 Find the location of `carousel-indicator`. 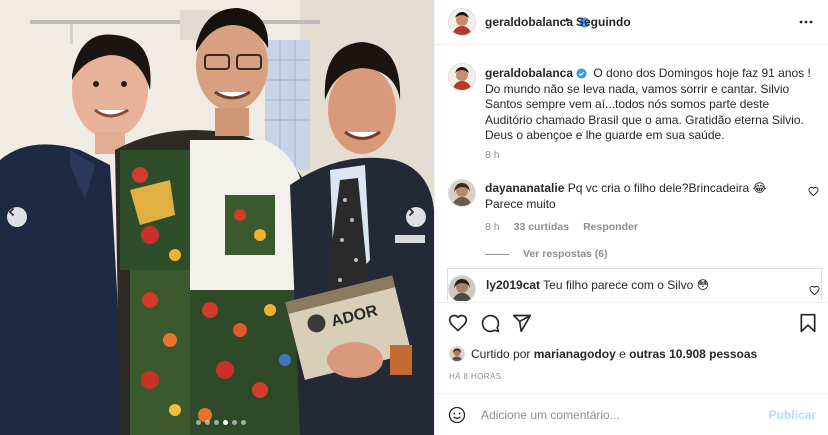

carousel-indicator is located at coordinates (221, 422).